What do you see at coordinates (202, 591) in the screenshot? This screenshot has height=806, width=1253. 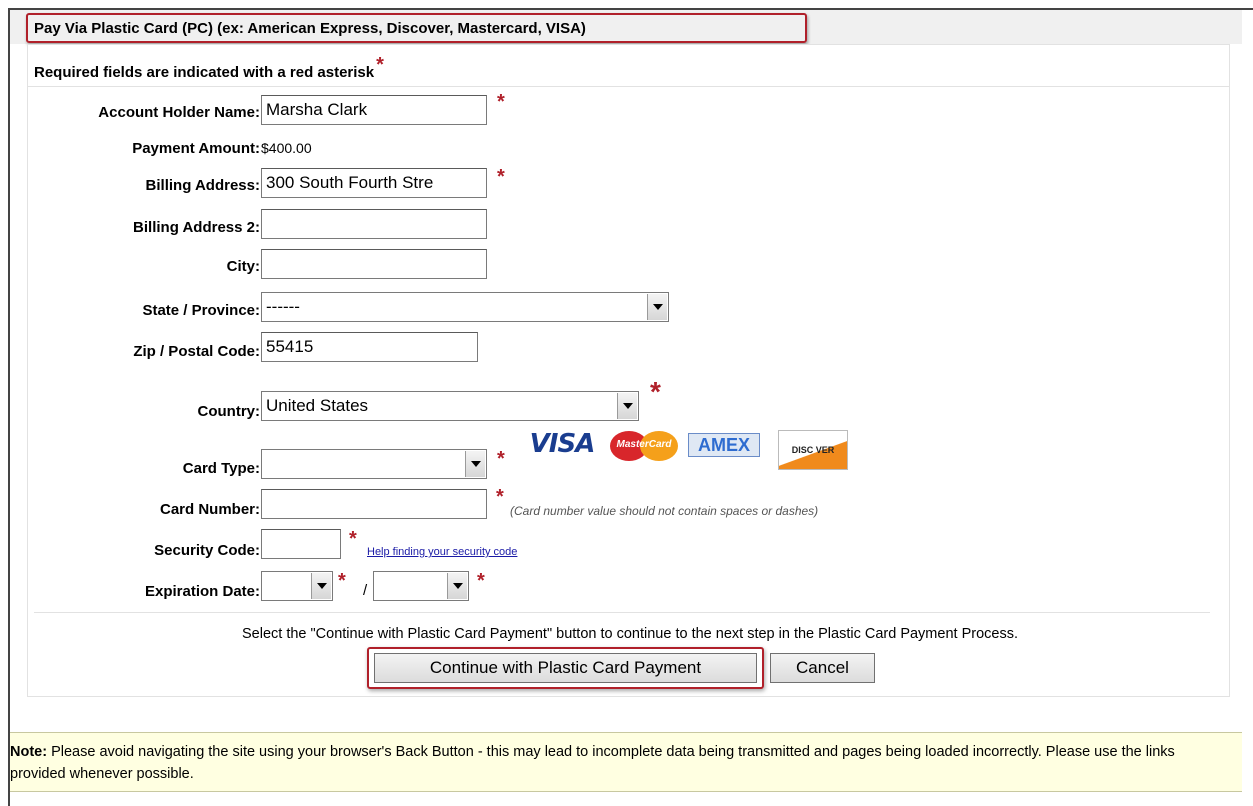 I see `expiration-date-label: Expiration Date:` at bounding box center [202, 591].